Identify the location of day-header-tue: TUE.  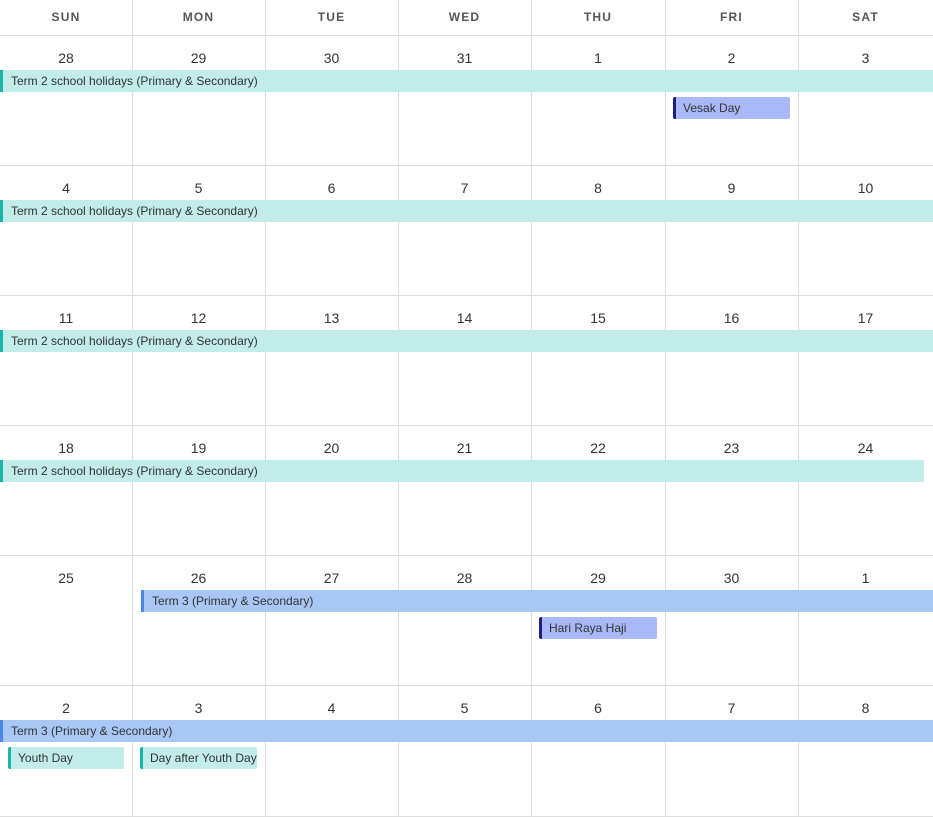
(331, 17).